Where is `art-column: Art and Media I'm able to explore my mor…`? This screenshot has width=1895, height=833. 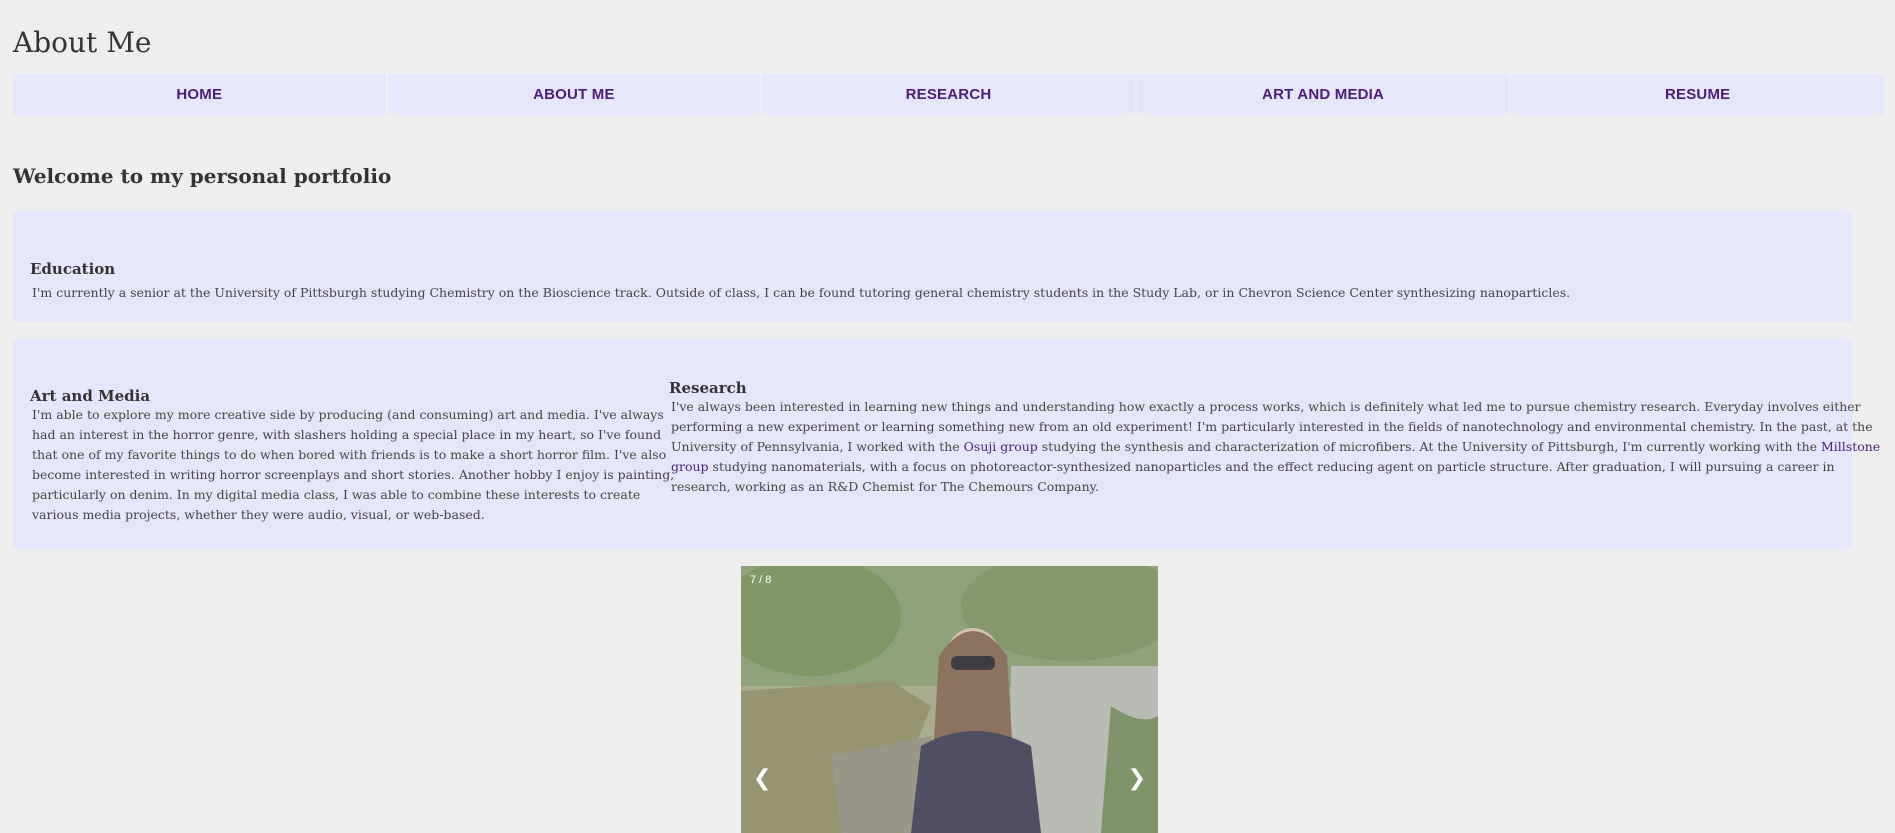 art-column: Art and Media I'm able to explore my mor… is located at coordinates (352, 456).